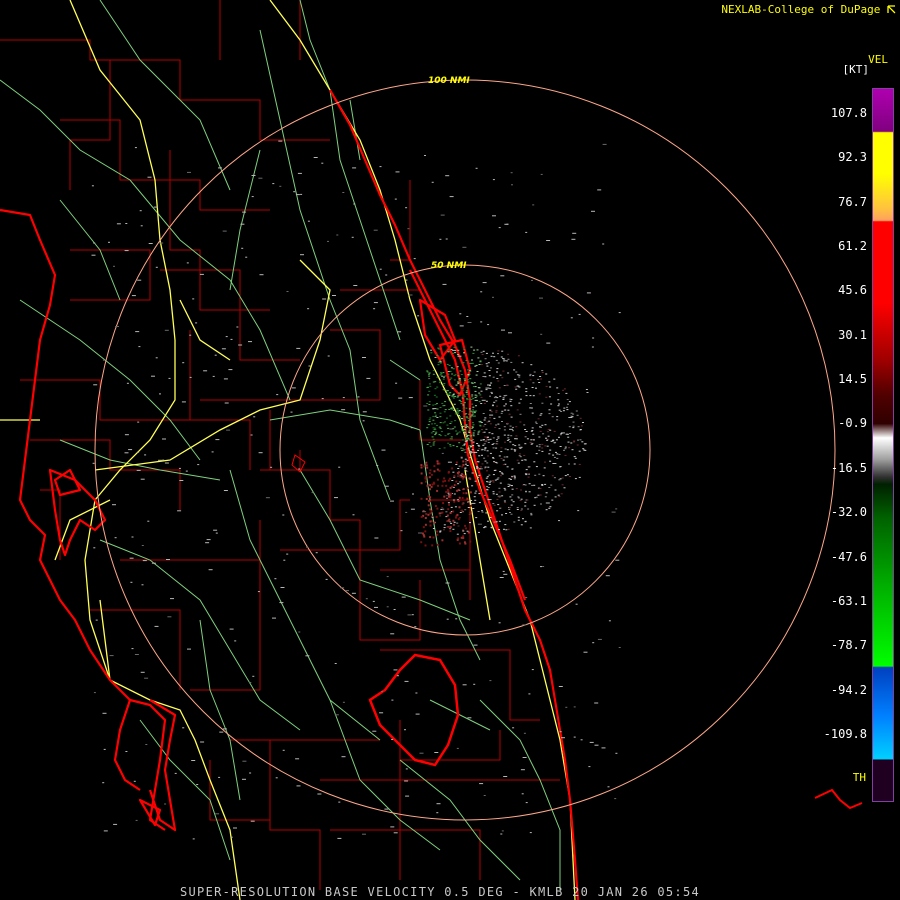 The height and width of the screenshot is (900, 900). Describe the element at coordinates (848, 645) in the screenshot. I see `legend-tick: -78.7` at that location.